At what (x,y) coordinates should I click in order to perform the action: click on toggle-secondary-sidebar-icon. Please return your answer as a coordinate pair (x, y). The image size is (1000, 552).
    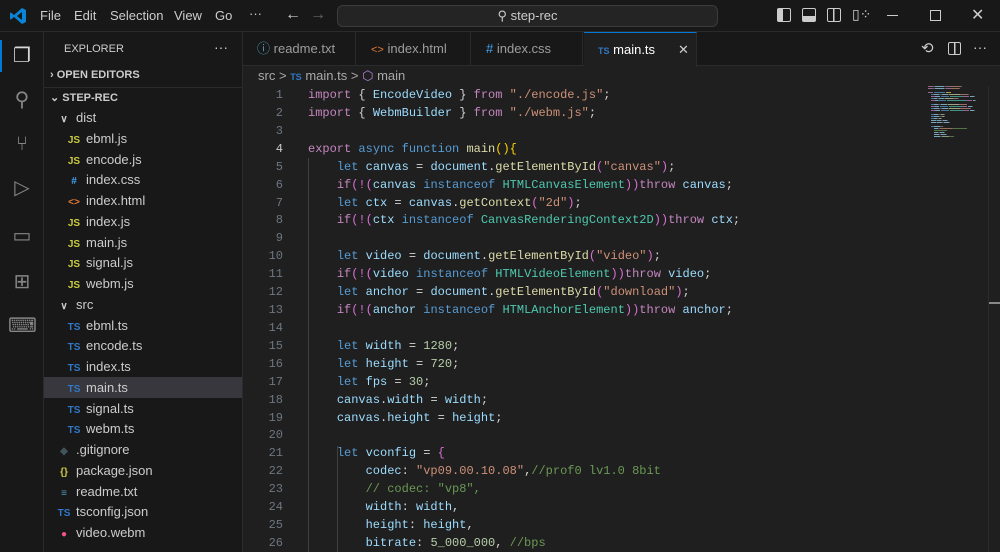
    Looking at the image, I should click on (834, 15).